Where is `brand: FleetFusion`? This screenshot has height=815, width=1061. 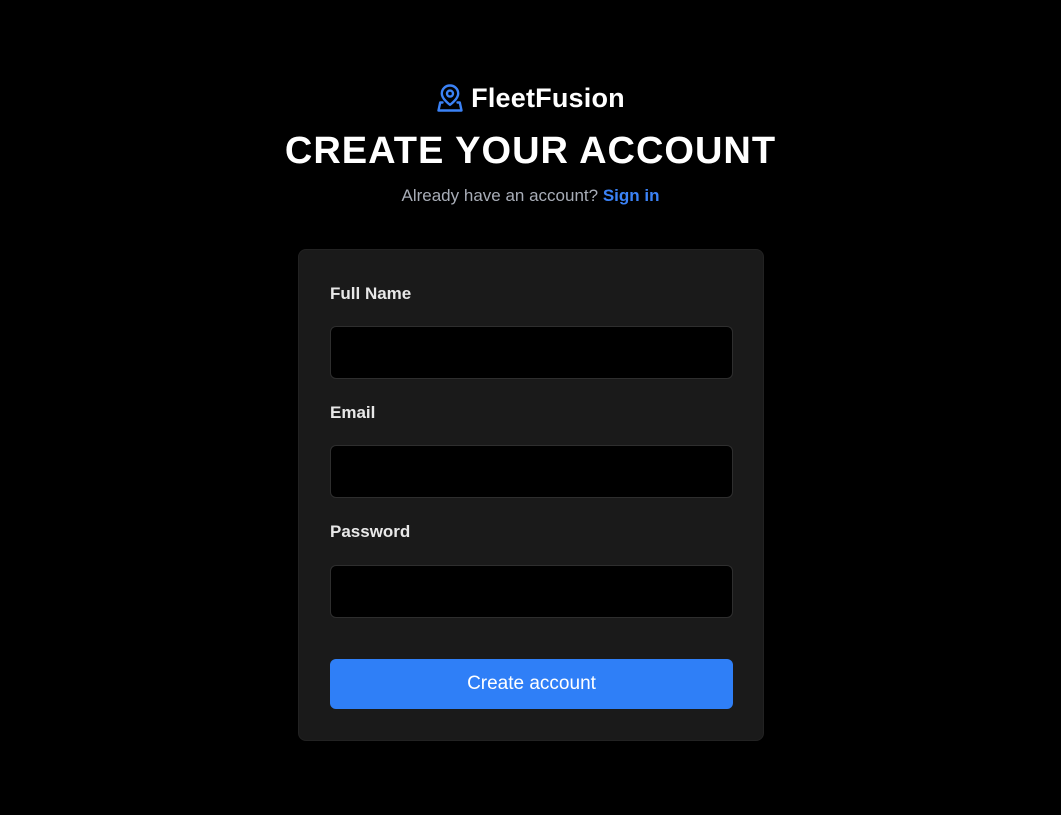
brand: FleetFusion is located at coordinates (530, 98).